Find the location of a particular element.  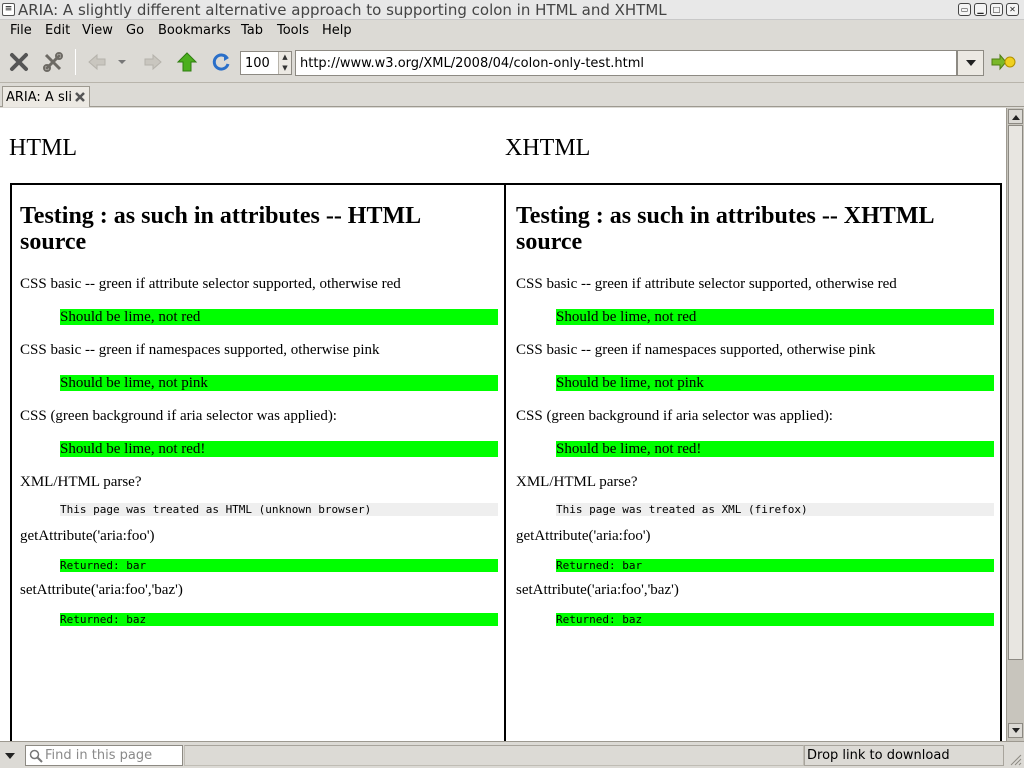

scrollbar-thumb is located at coordinates (1015, 392).